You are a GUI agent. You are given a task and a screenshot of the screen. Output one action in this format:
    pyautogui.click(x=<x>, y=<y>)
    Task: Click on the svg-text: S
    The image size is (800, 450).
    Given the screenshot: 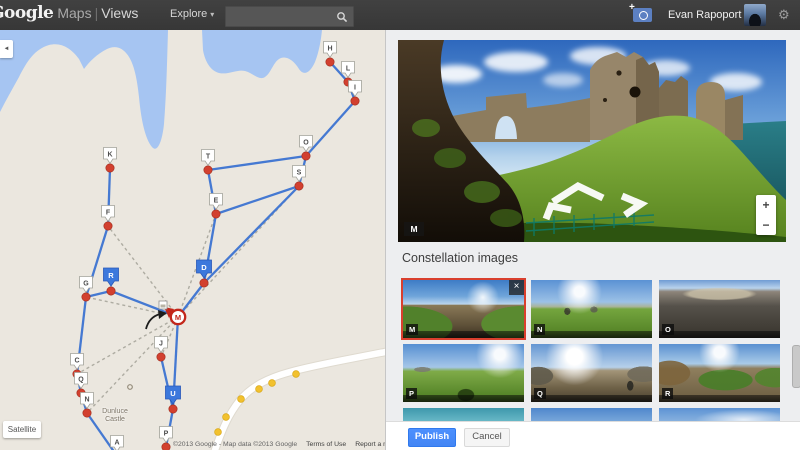 What is the action you would take?
    pyautogui.click(x=299, y=173)
    